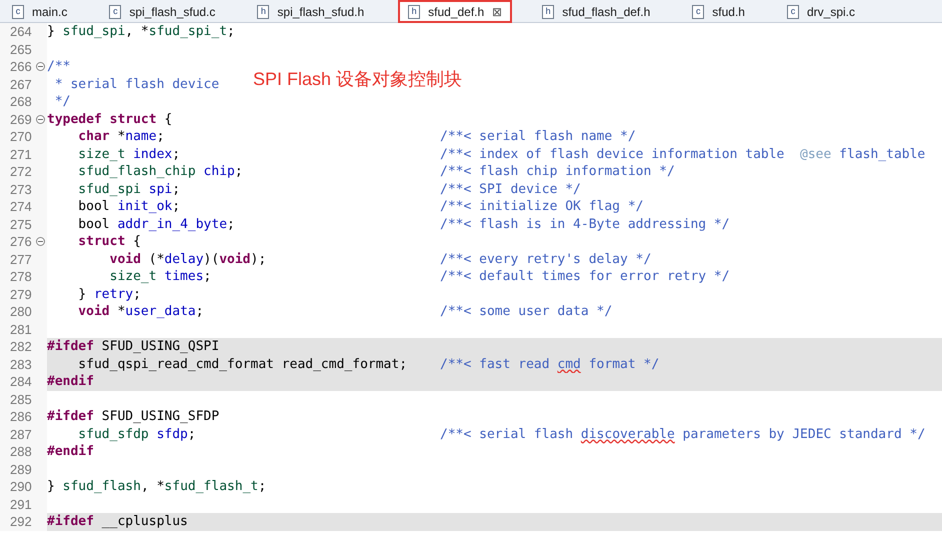 Image resolution: width=942 pixels, height=535 pixels. I want to click on editor-tab: c main.c, so click(42, 11).